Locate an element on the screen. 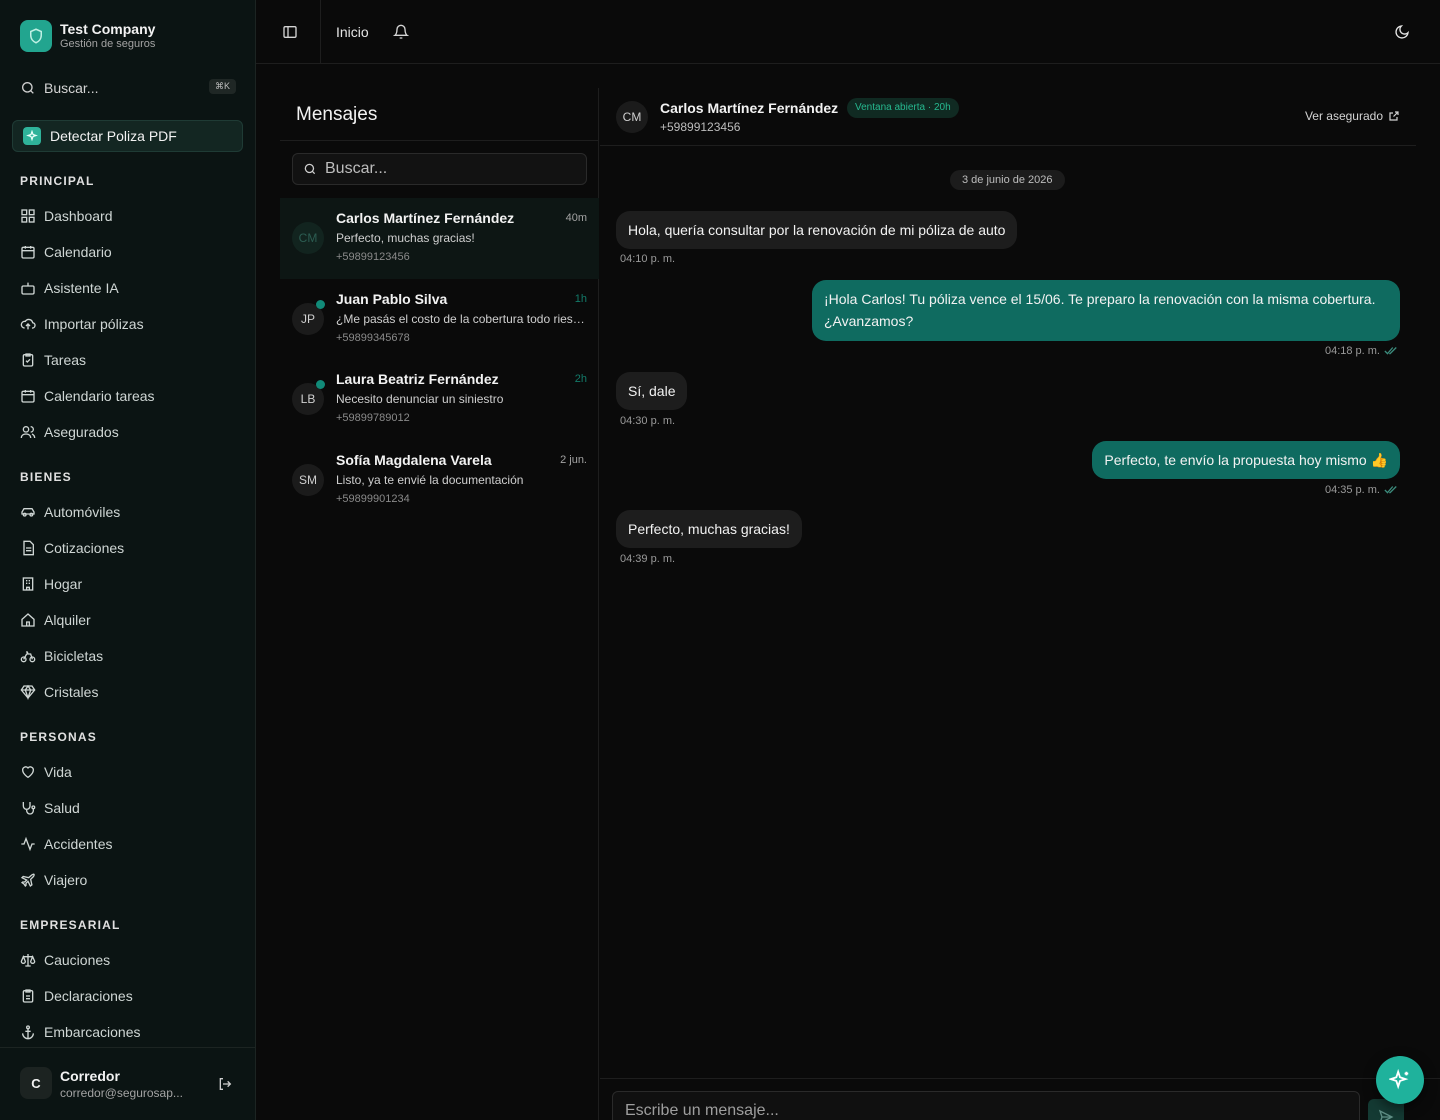  detect-policy-button: Detectar Poliza PDF is located at coordinates (127, 136).